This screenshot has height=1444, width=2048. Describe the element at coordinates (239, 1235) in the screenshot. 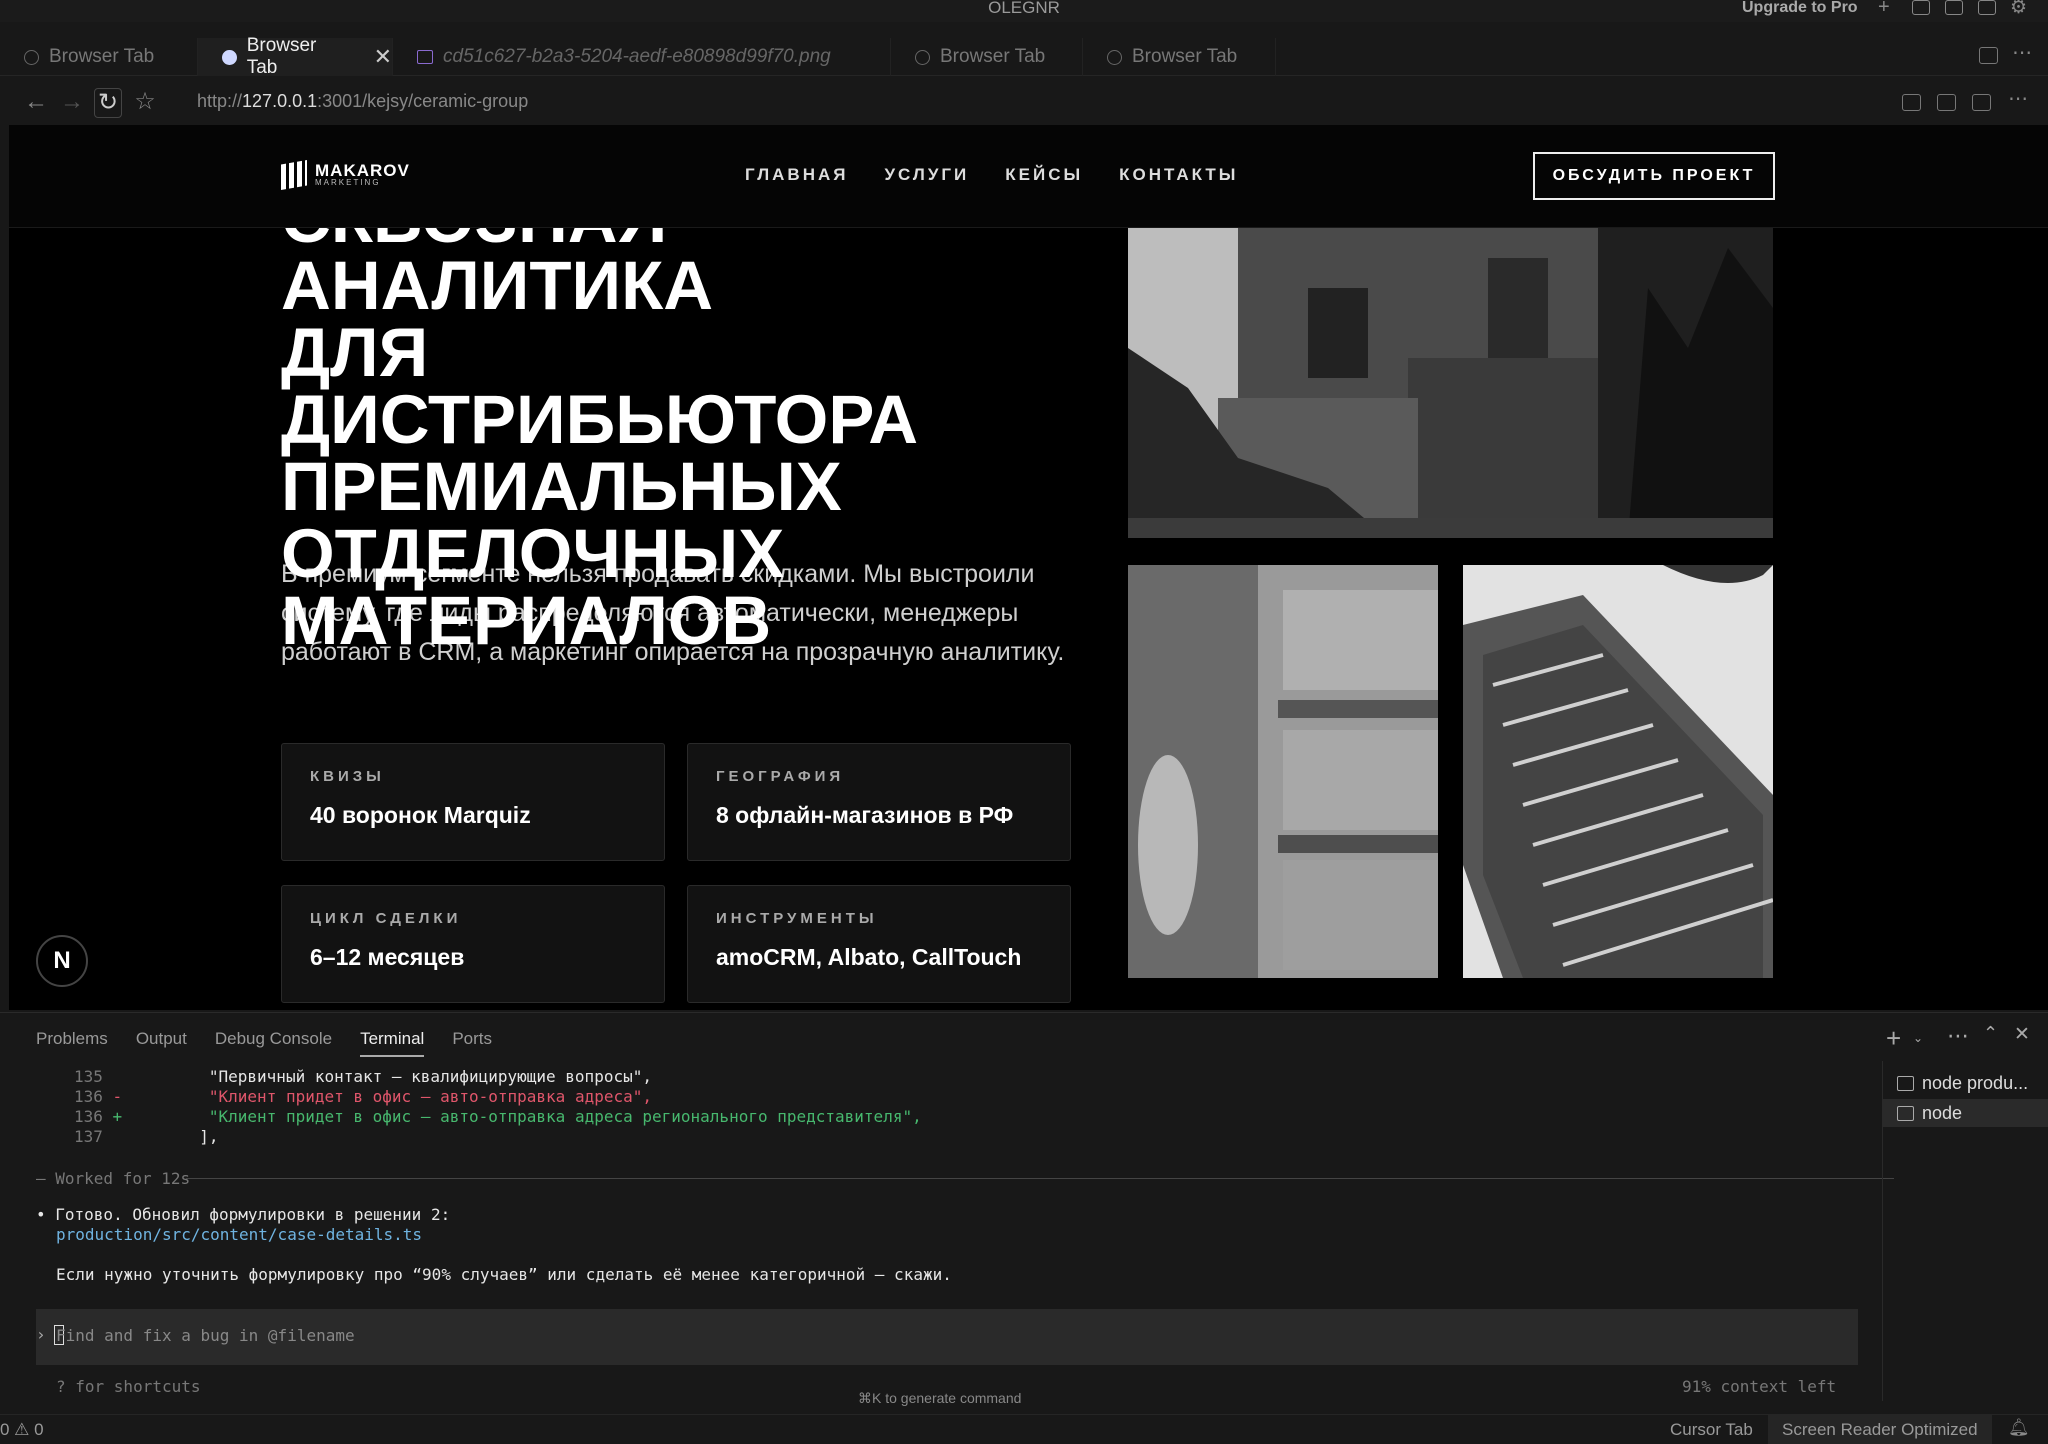

I see `file-path-link: production/src/content/case-details.ts` at that location.